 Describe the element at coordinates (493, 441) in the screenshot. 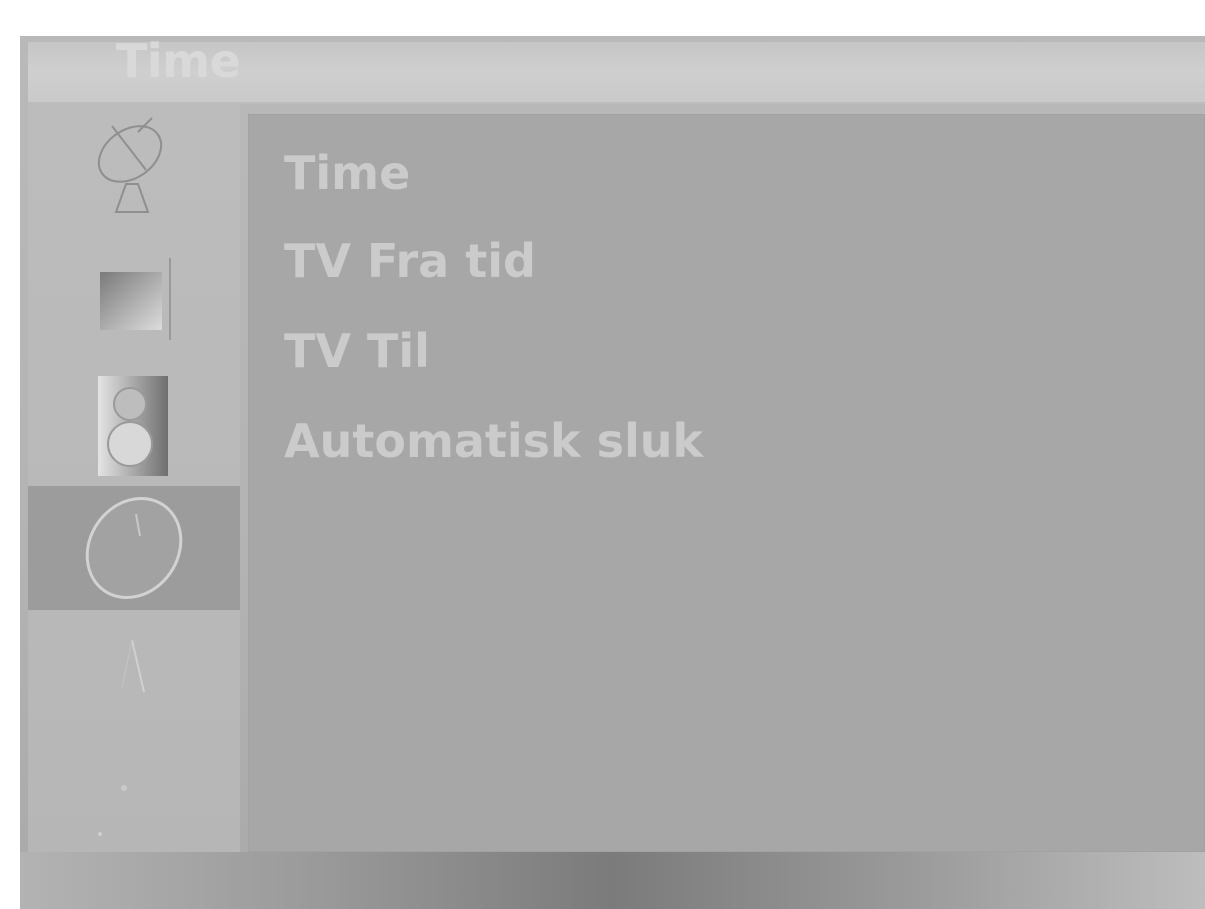

I see `menu-item-auto-off: Automatisk sluk` at that location.